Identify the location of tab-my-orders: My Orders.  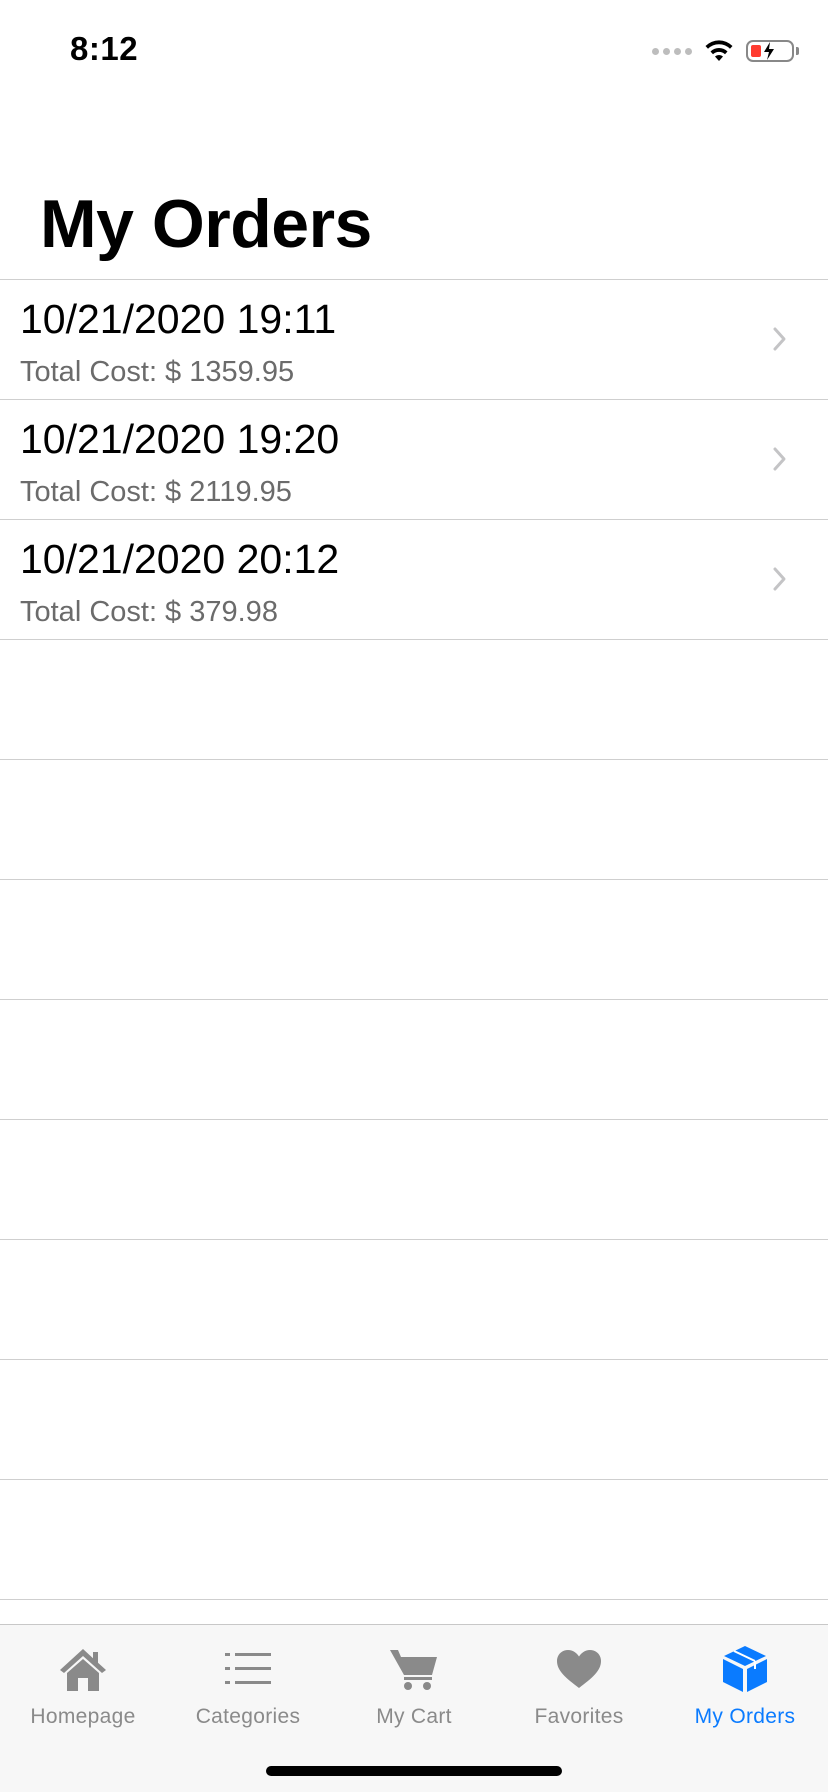
(745, 1688).